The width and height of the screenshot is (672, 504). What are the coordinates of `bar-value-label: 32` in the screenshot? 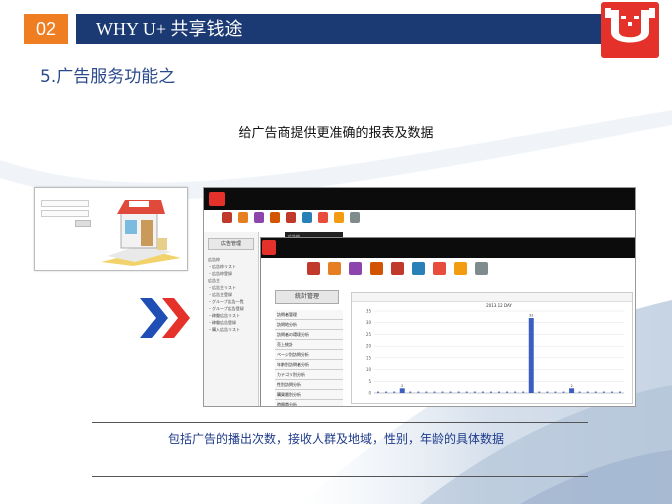 It's located at (531, 316).